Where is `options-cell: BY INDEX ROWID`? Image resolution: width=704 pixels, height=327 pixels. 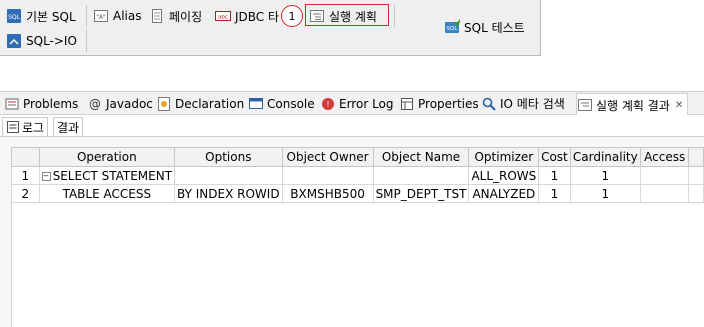
options-cell: BY INDEX ROWID is located at coordinates (228, 193).